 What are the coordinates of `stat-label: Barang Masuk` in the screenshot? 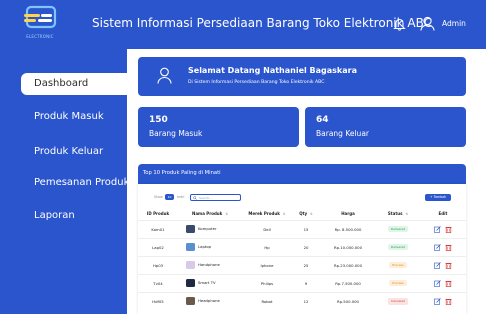 It's located at (176, 133).